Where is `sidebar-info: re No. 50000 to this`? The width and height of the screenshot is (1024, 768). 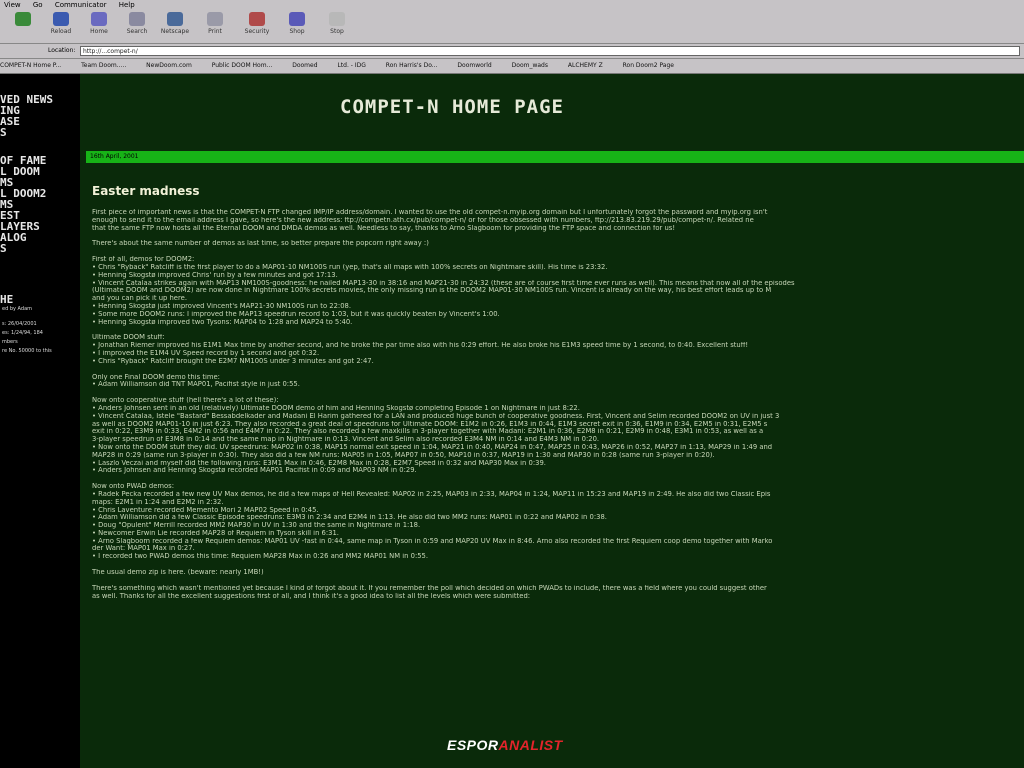 sidebar-info: re No. 50000 to this is located at coordinates (27, 351).